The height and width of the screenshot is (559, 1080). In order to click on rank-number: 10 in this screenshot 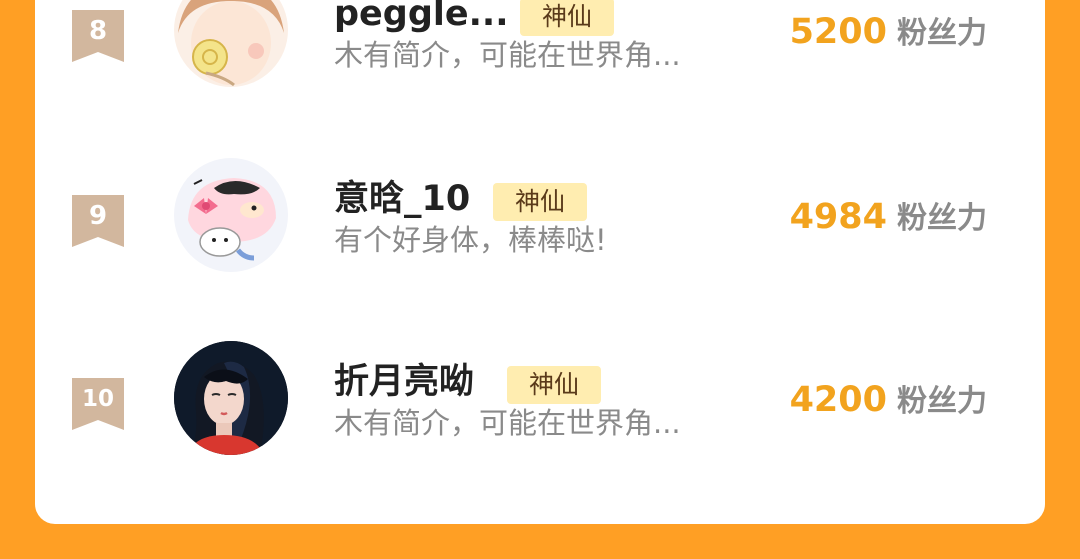, I will do `click(97, 399)`.